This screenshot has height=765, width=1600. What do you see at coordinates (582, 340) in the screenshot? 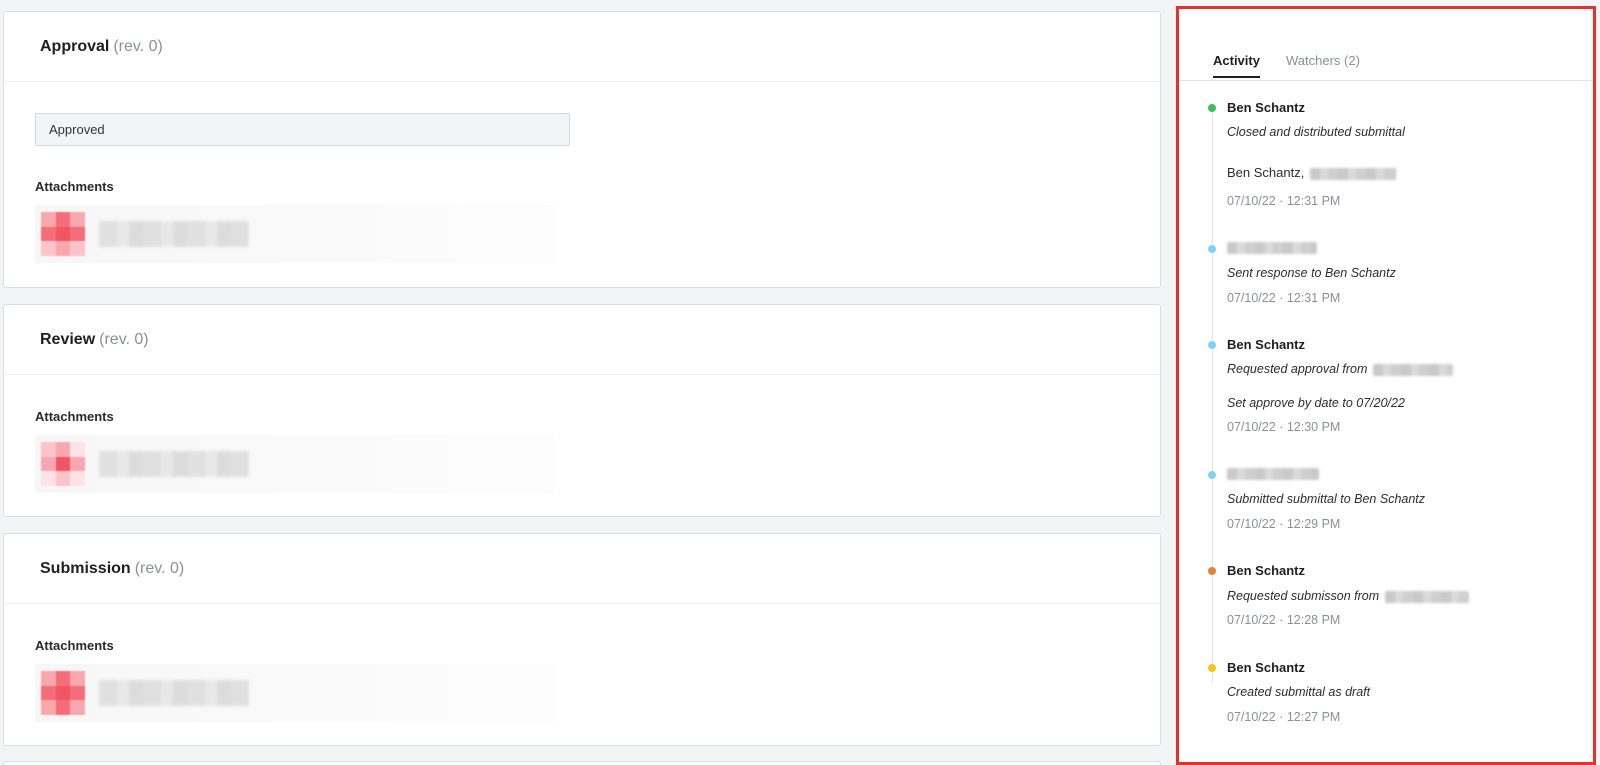
I see `review-header: Review (rev. 0)` at bounding box center [582, 340].